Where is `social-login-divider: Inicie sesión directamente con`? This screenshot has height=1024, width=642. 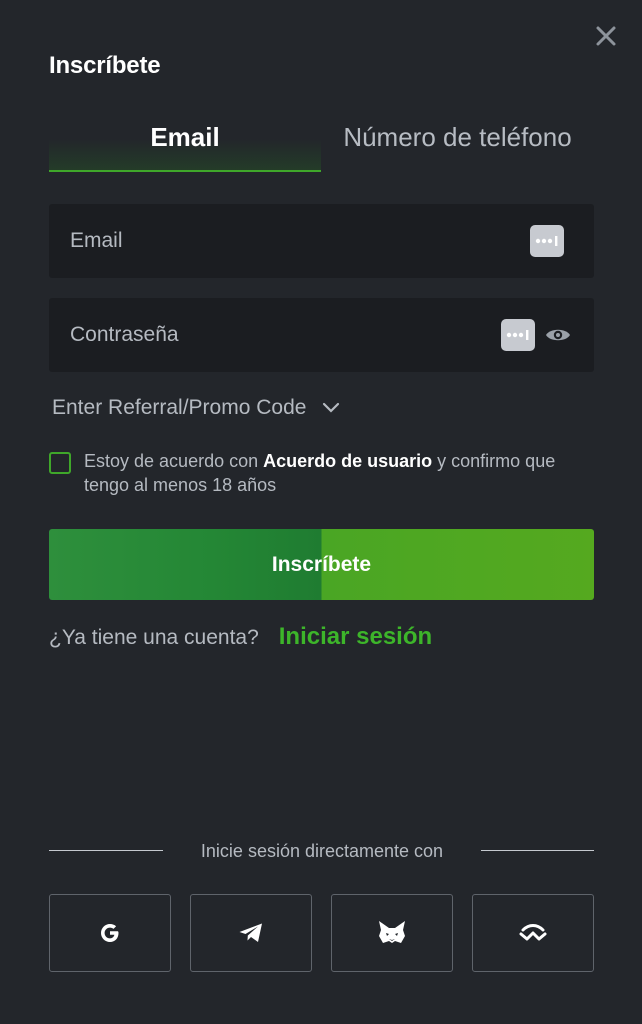
social-login-divider: Inicie sesión directamente con is located at coordinates (321, 851).